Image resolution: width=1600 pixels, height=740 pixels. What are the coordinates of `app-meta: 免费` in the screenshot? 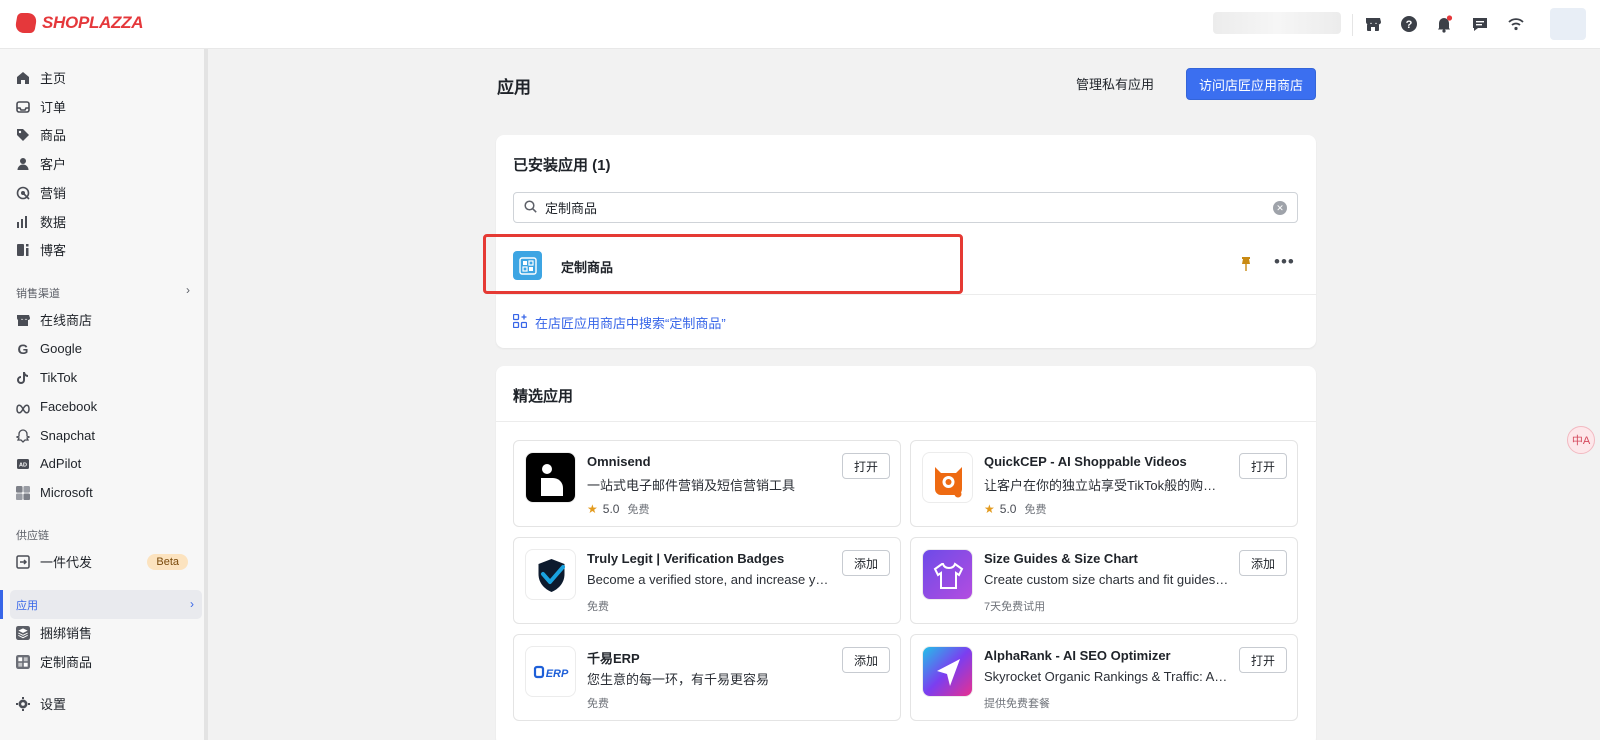 It's located at (598, 703).